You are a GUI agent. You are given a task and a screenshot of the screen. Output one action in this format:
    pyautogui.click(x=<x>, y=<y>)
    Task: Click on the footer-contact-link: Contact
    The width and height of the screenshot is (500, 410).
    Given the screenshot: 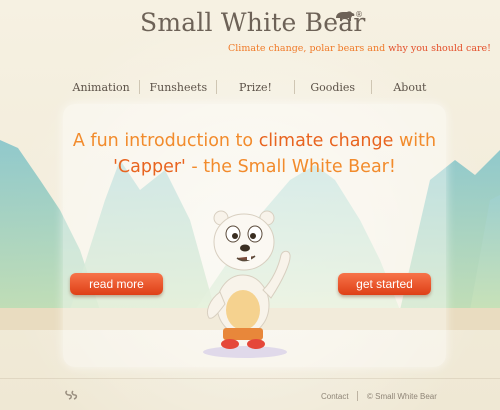 What is the action you would take?
    pyautogui.click(x=335, y=396)
    